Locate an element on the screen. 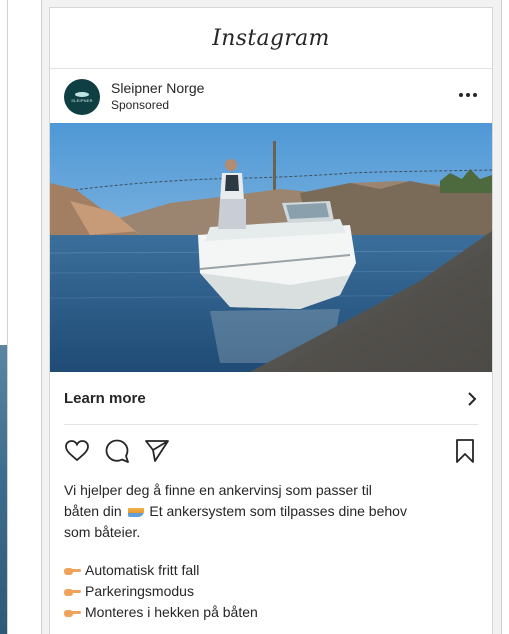  post-header: SLEIPNER Sleipner Norge Sponsored is located at coordinates (271, 96).